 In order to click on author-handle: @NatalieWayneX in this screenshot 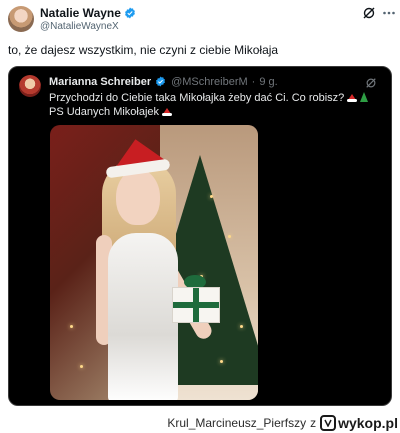, I will do `click(79, 26)`.